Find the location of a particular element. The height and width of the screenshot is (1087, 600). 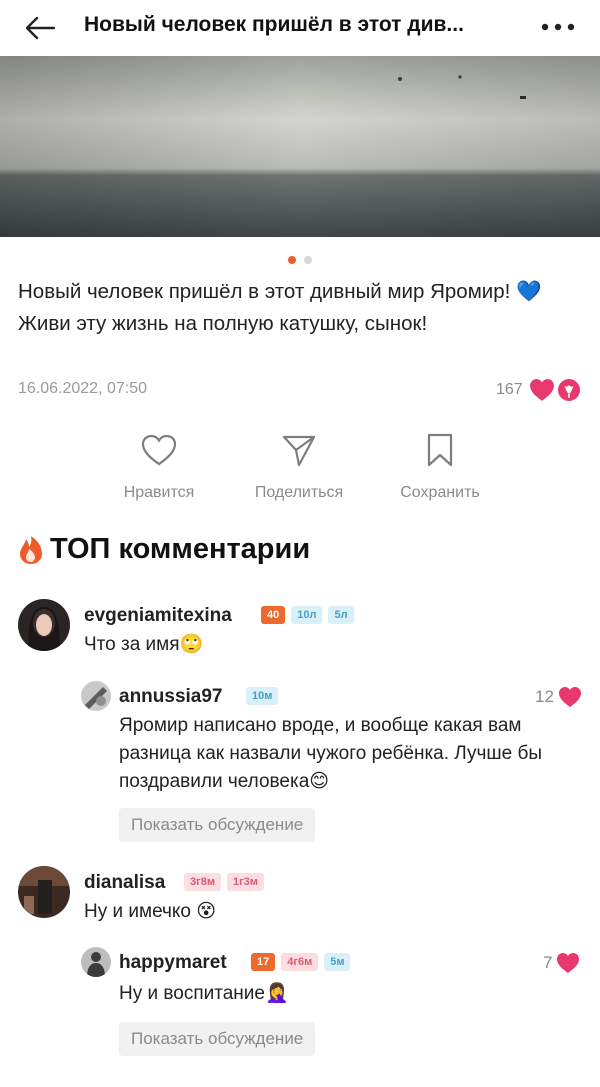

top-comments-heading: ТОП комментарии is located at coordinates (164, 549).